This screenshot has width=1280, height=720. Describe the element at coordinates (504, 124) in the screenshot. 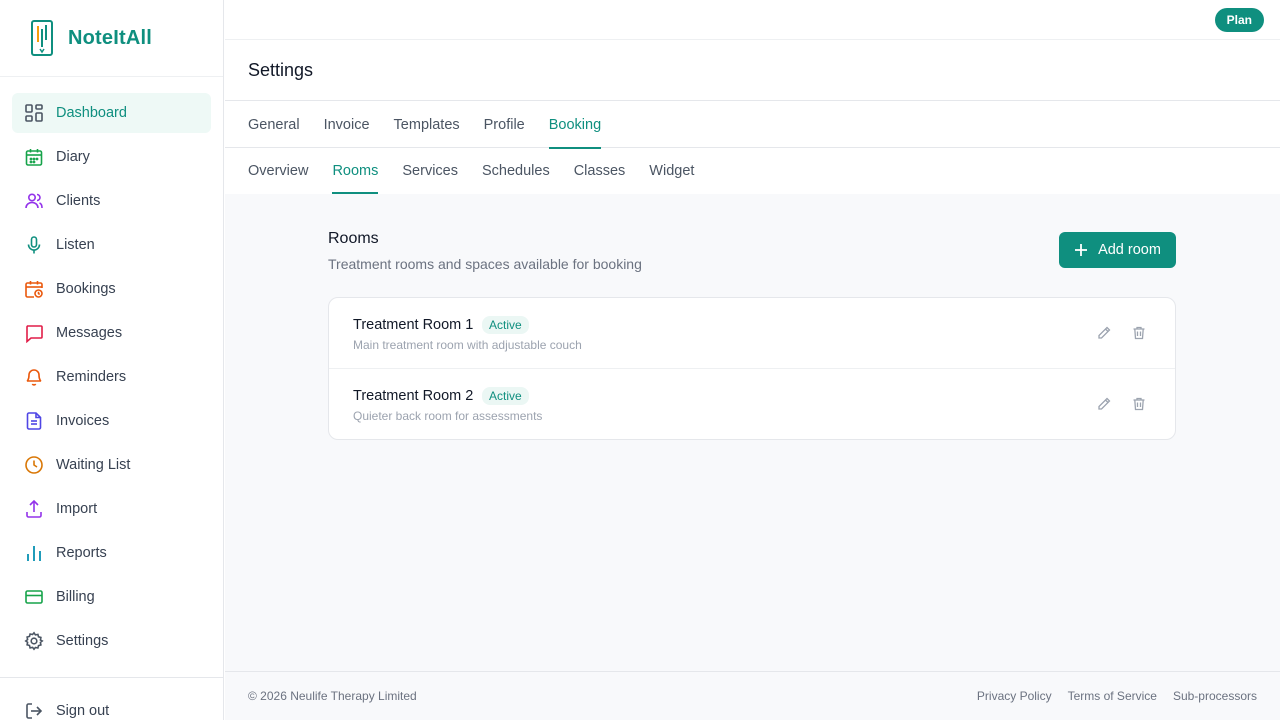

I see `tab-profile: Profile` at that location.